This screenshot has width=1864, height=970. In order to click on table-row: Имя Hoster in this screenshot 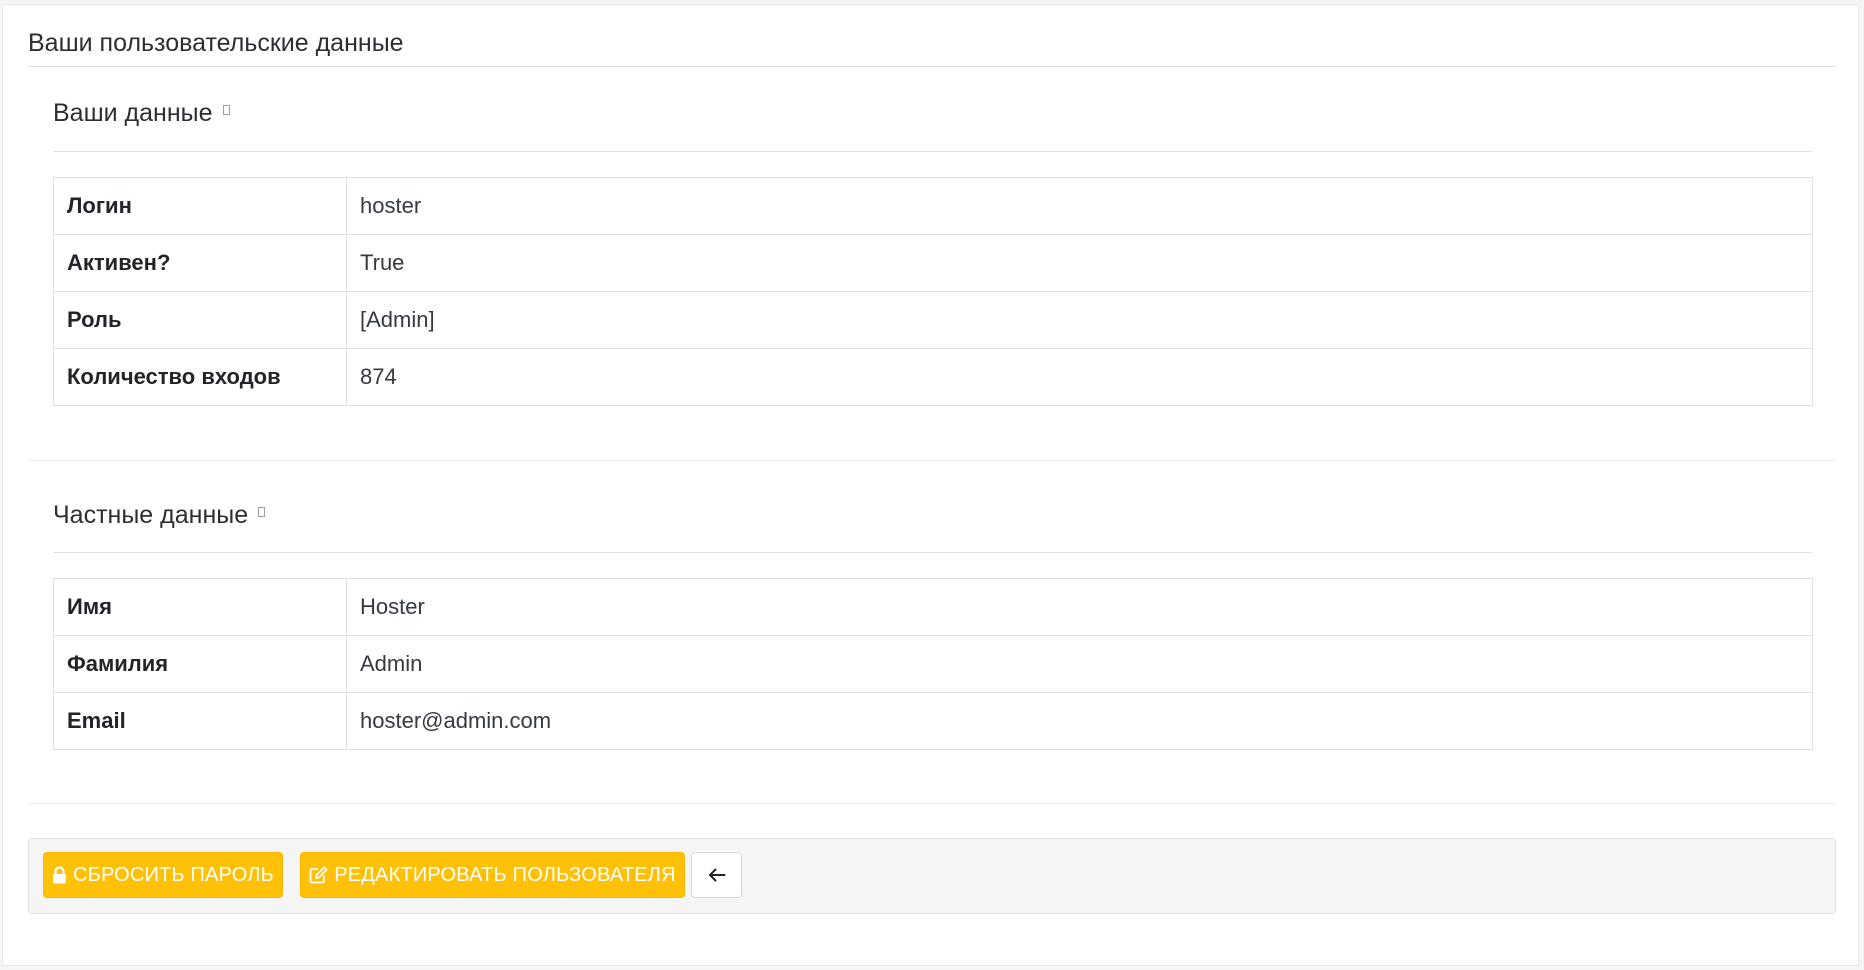, I will do `click(933, 607)`.